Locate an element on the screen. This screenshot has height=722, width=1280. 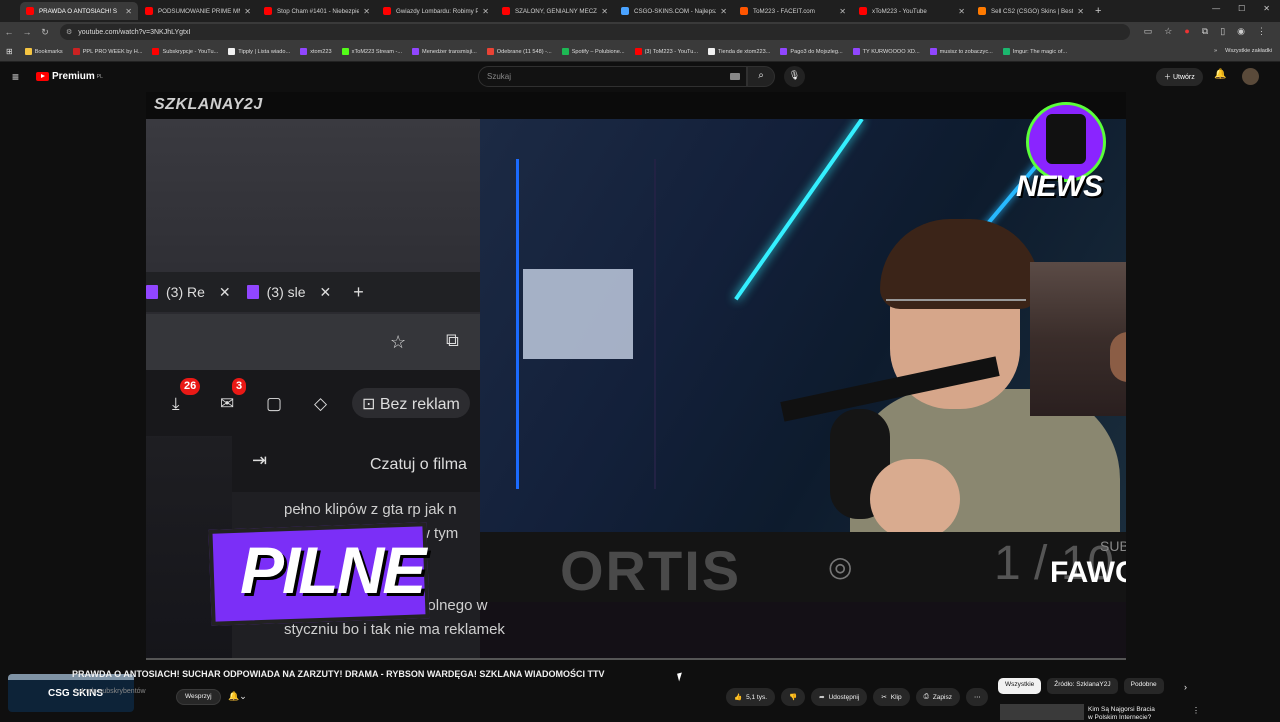
reload-icon: ↻ is located at coordinates (45, 32).